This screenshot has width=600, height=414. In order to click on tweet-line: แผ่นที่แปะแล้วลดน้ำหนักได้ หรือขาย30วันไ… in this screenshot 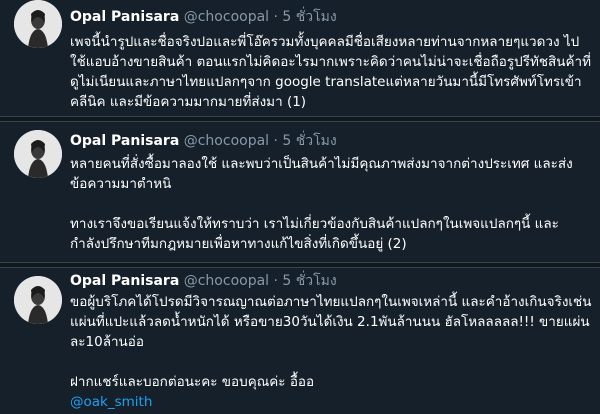, I will do `click(330, 322)`.